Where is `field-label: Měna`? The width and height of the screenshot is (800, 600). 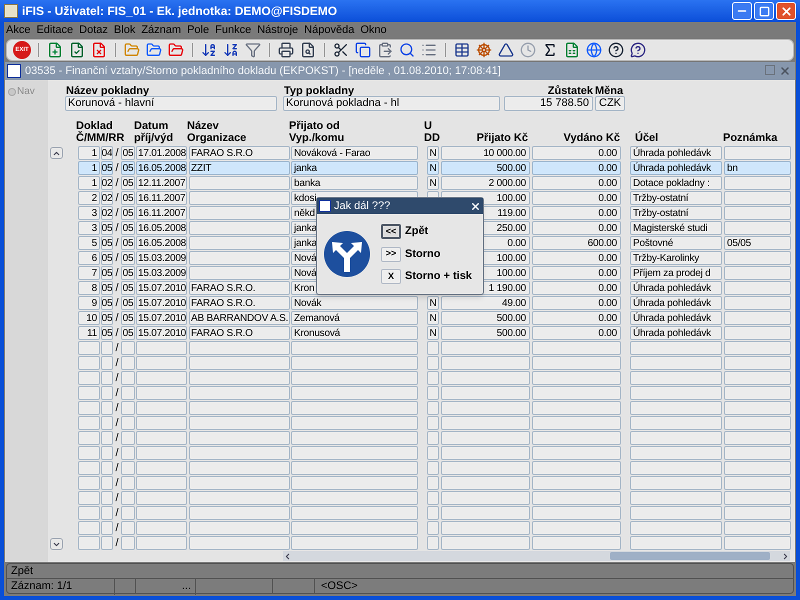
field-label: Měna is located at coordinates (609, 90).